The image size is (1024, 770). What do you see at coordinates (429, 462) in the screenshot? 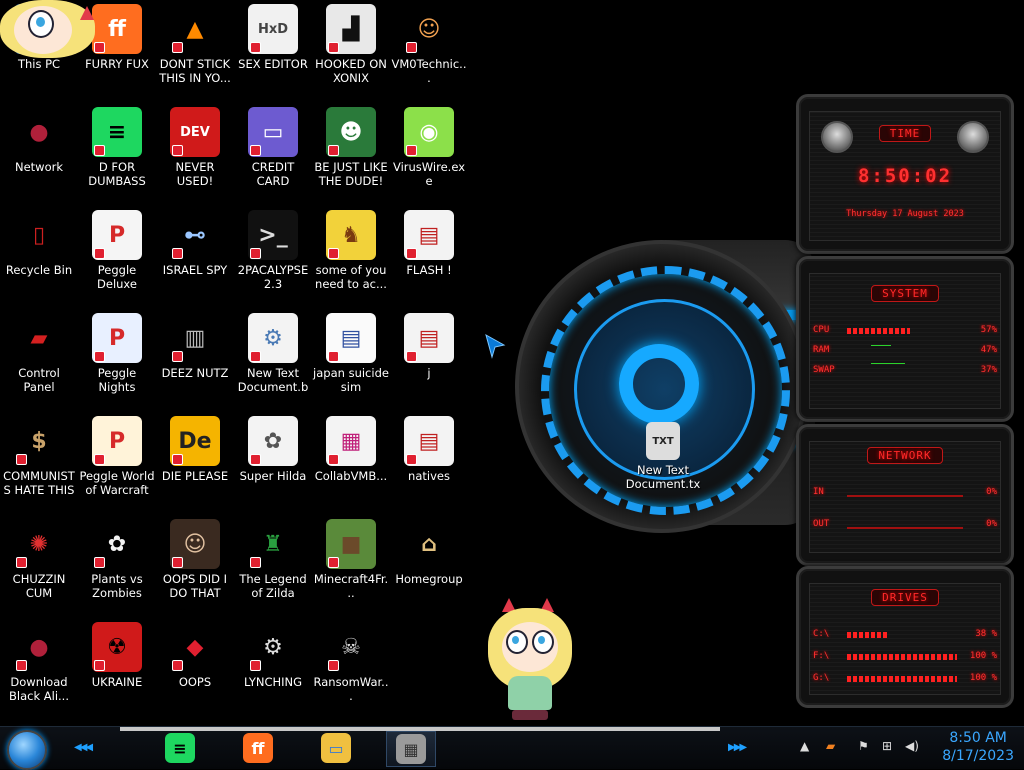
I see `desktop-icon: ▤ natives` at bounding box center [429, 462].